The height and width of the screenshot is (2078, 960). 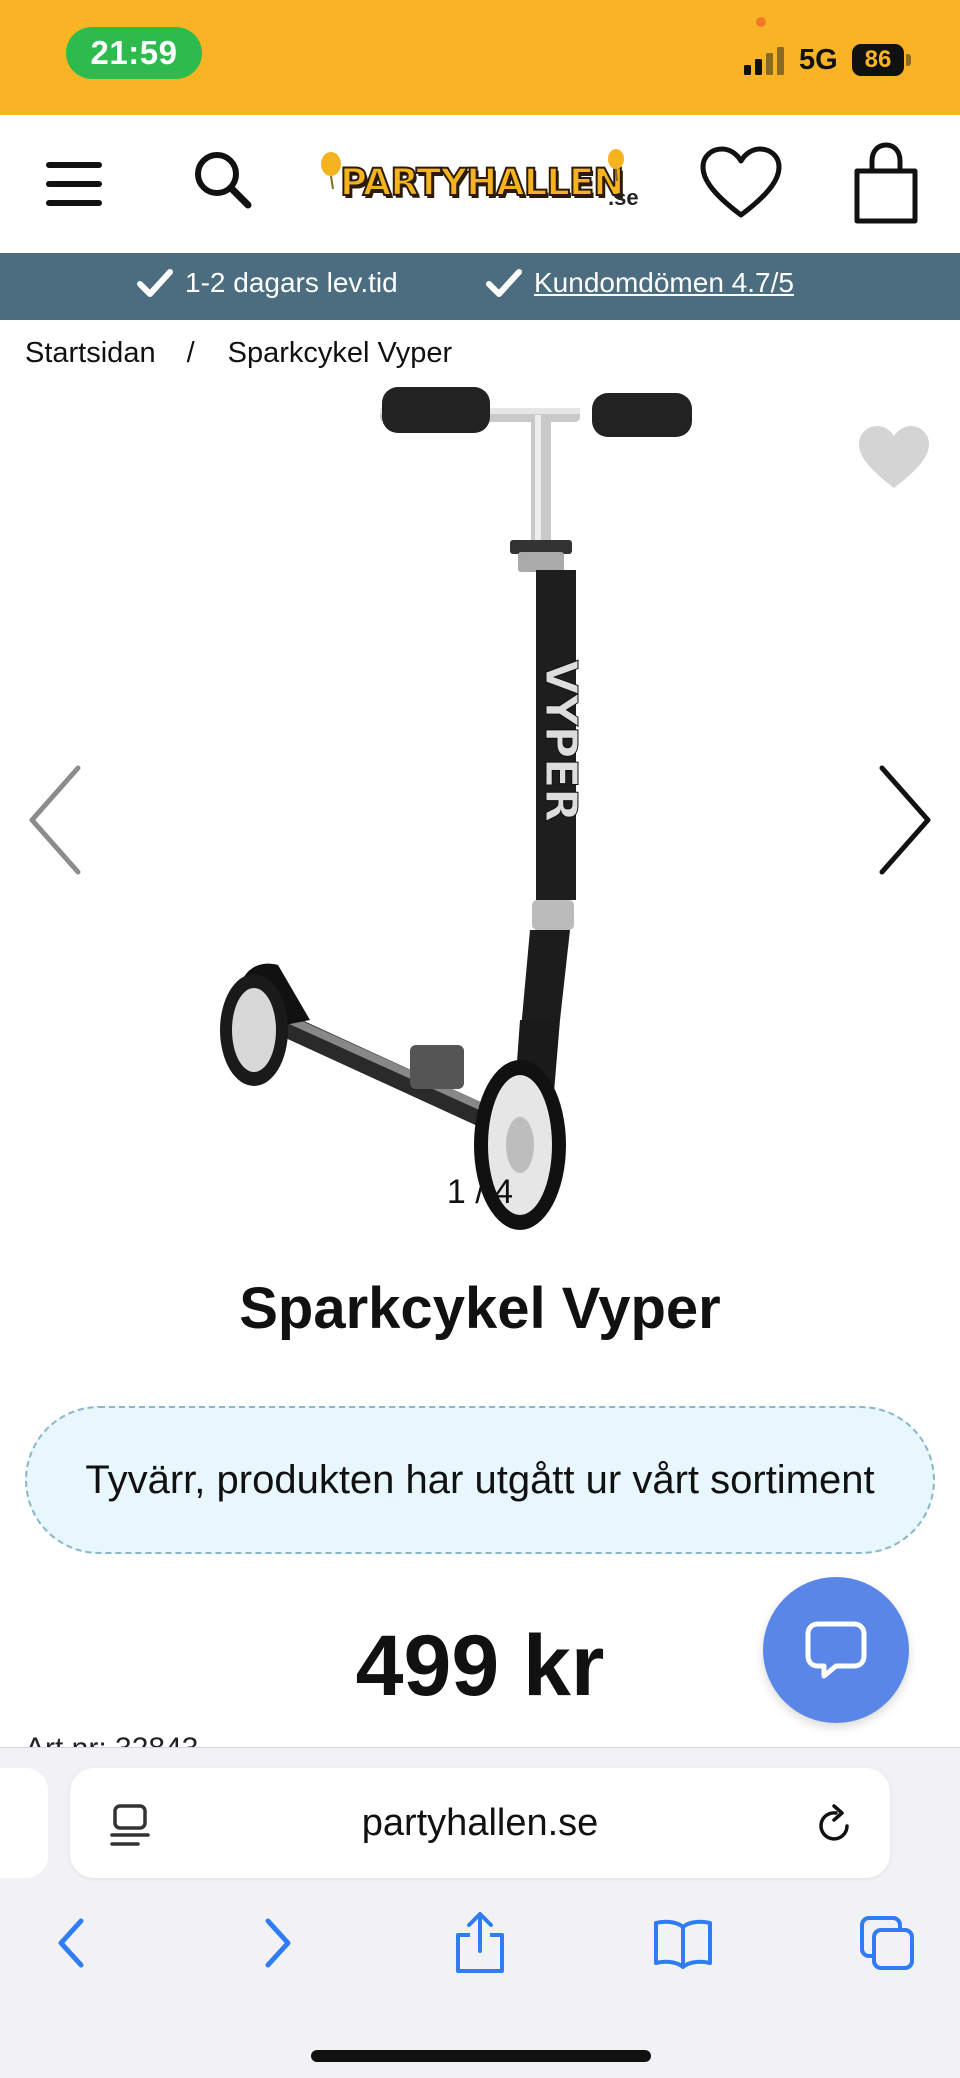 I want to click on usp-delivery-text: 1-2 dagars lev.tid, so click(x=291, y=282).